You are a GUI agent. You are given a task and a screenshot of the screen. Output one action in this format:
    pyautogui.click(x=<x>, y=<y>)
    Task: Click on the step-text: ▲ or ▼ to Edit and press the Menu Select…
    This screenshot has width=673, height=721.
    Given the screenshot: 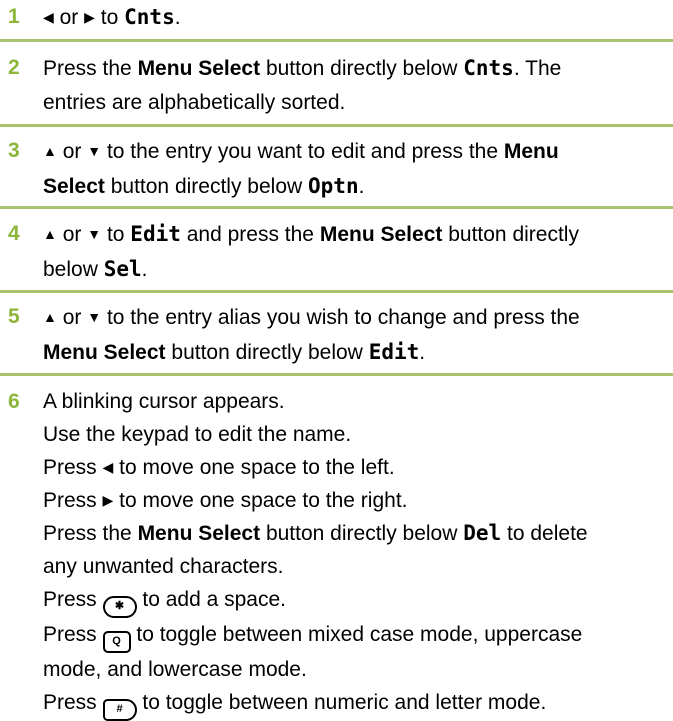 What is the action you would take?
    pyautogui.click(x=350, y=252)
    